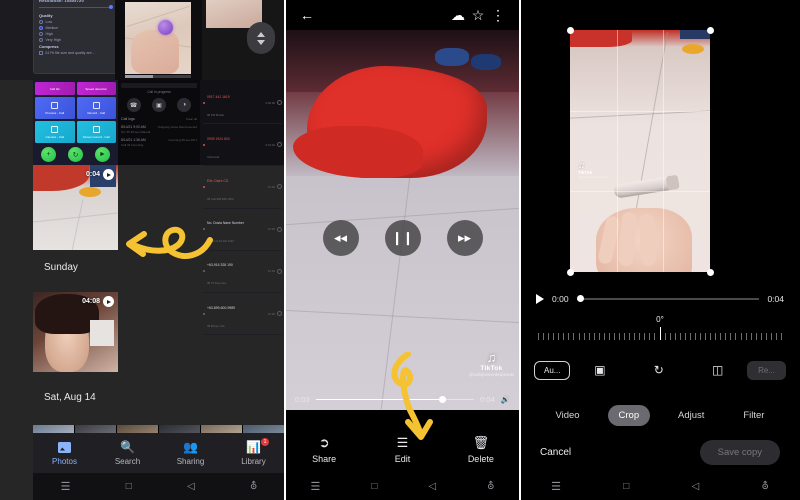  Describe the element at coordinates (55, 108) in the screenshot. I see `tile-process-call: Process - Call` at that location.